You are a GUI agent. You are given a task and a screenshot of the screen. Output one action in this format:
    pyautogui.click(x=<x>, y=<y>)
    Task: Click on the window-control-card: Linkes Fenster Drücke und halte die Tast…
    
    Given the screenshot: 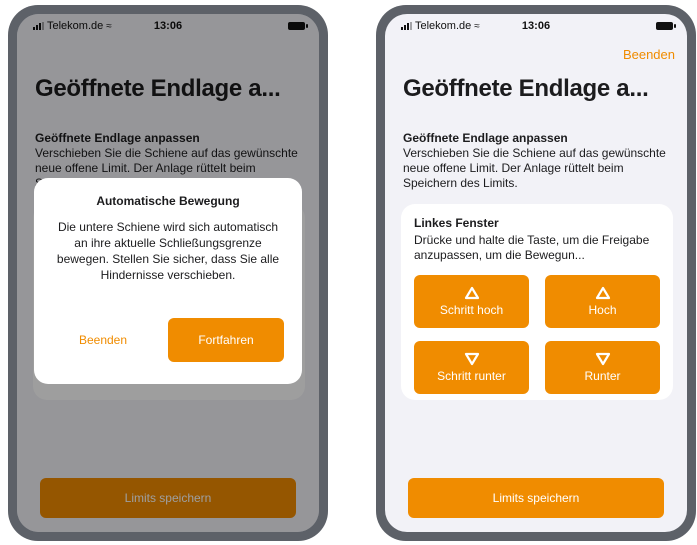 What is the action you would take?
    pyautogui.click(x=537, y=302)
    